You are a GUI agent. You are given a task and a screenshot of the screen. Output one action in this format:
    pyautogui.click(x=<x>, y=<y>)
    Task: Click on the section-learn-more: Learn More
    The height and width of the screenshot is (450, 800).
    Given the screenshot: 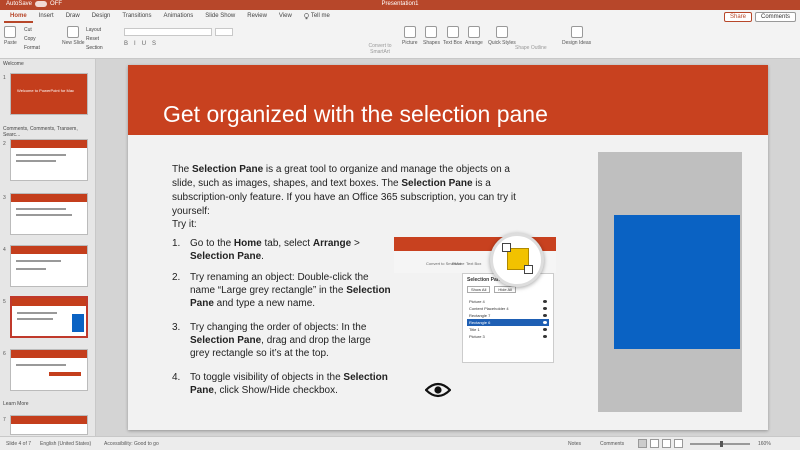 What is the action you would take?
    pyautogui.click(x=16, y=404)
    